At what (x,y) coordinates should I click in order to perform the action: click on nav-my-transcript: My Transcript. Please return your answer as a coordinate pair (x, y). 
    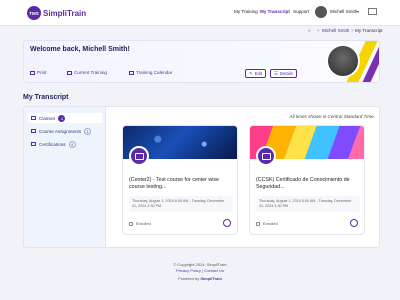
    Looking at the image, I should click on (275, 11).